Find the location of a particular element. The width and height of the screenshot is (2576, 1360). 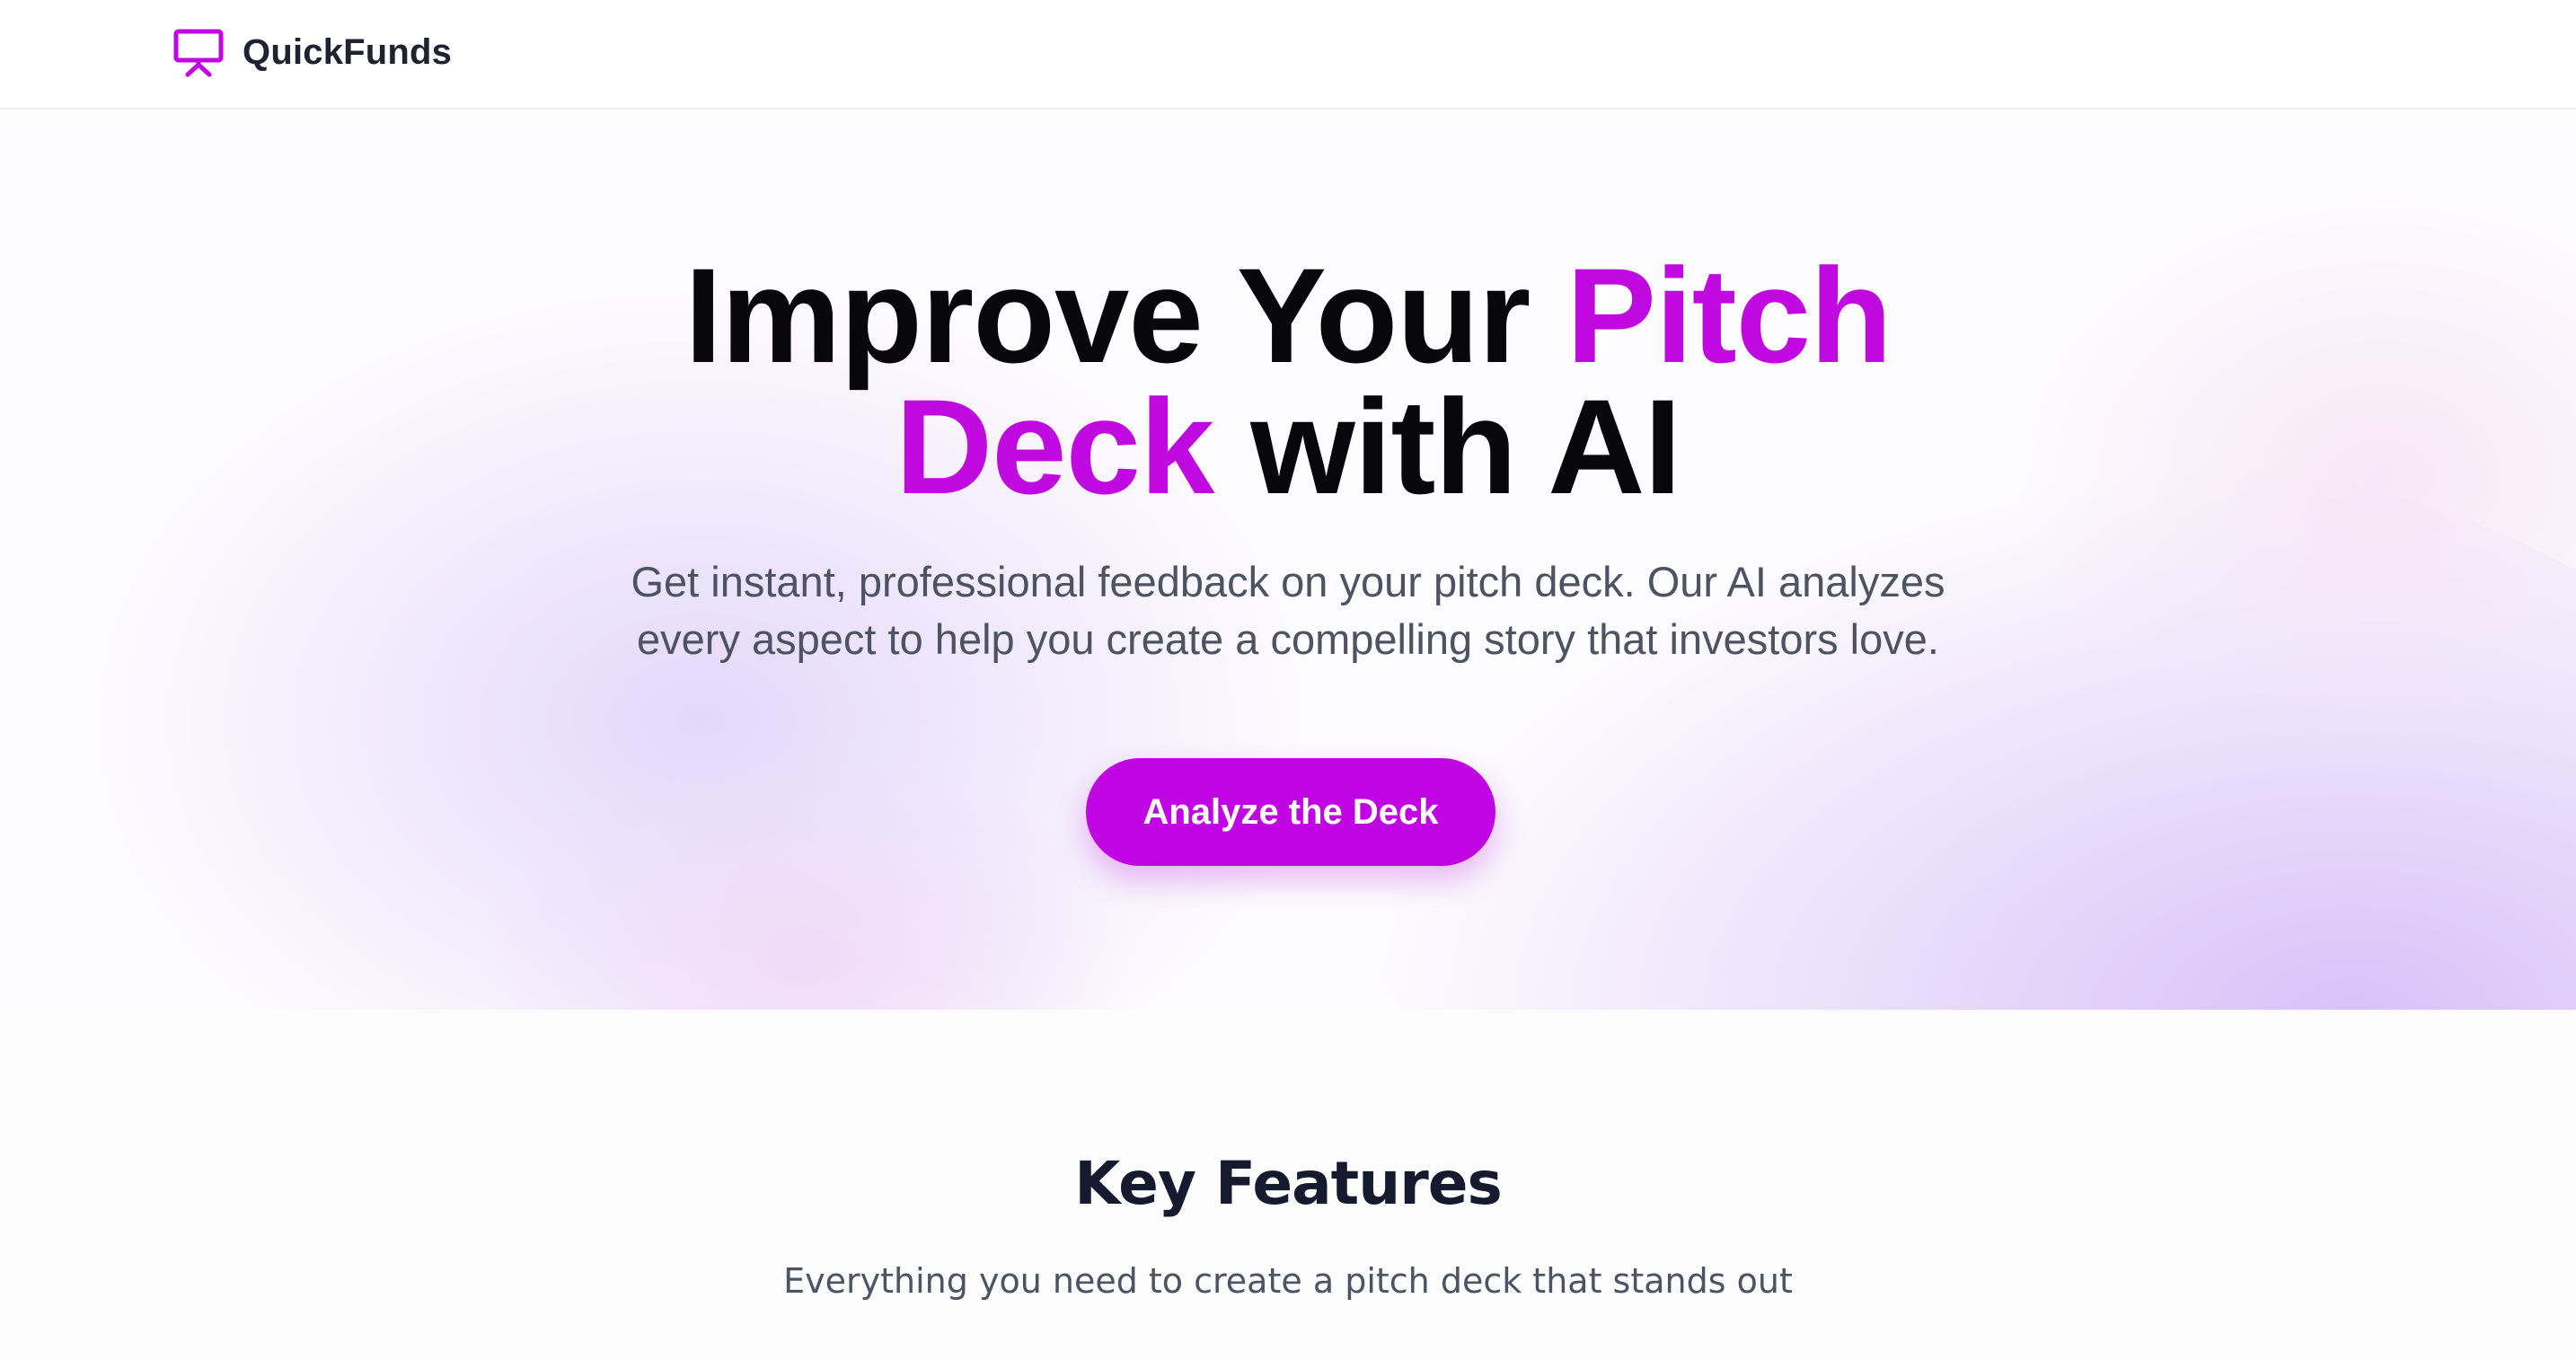

hero-title-accent: Pitch is located at coordinates (1729, 315).